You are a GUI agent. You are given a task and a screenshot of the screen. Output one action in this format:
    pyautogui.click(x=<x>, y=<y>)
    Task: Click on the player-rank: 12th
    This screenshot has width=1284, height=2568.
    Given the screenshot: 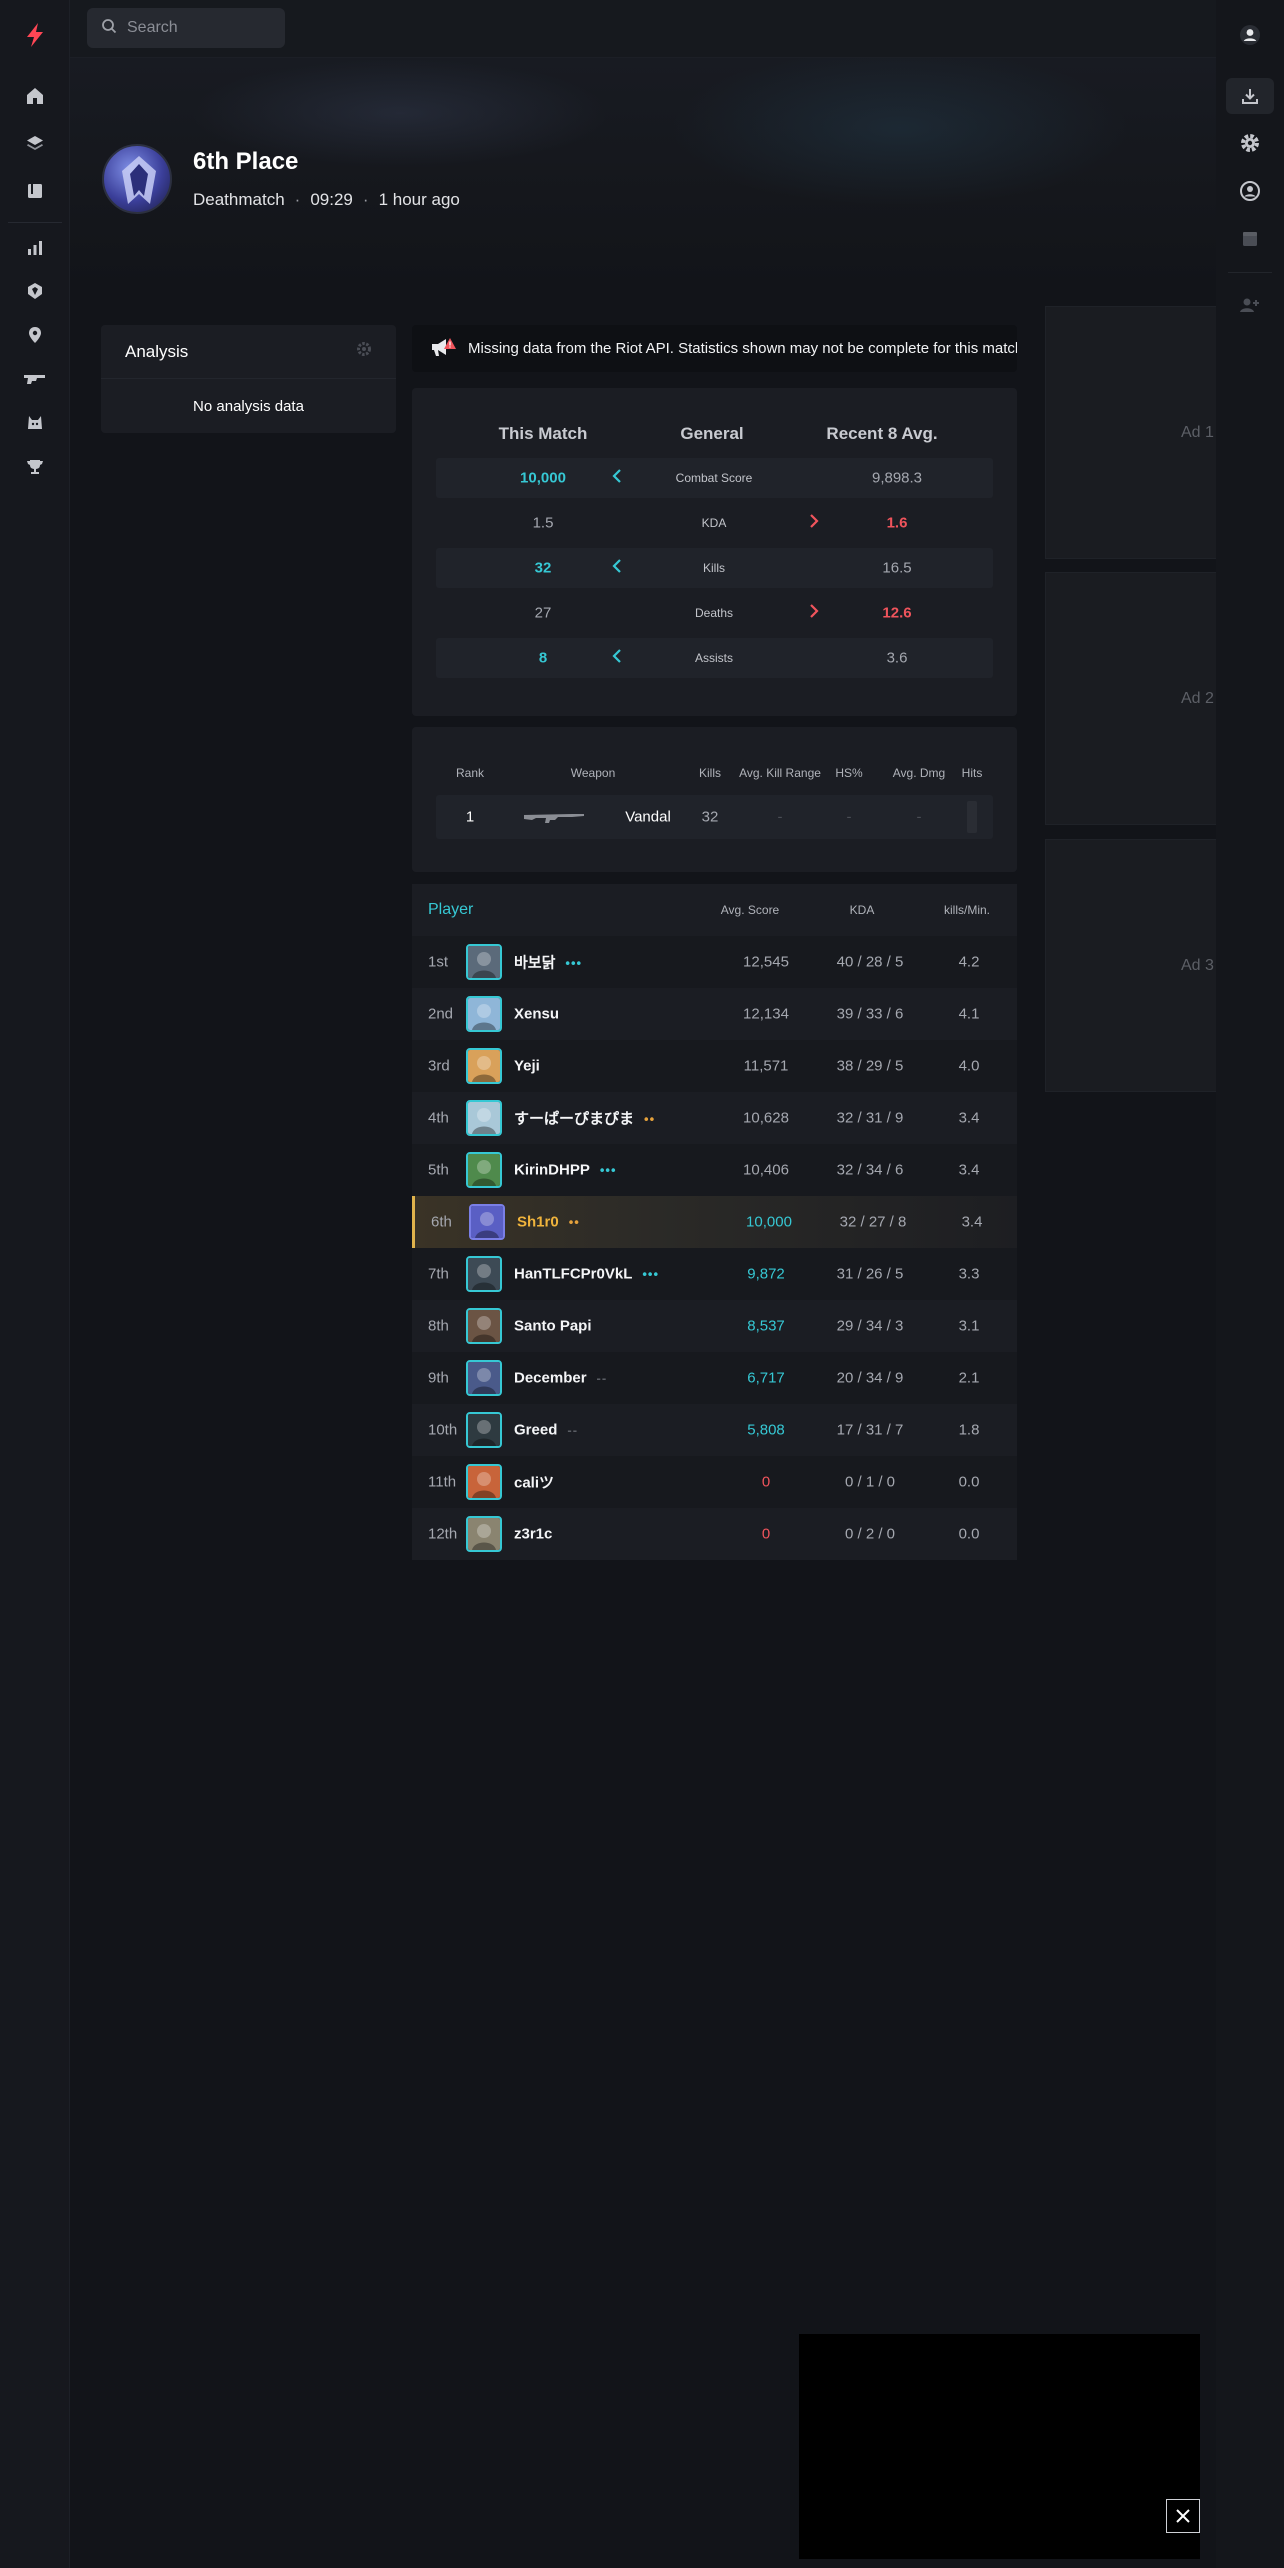 What is the action you would take?
    pyautogui.click(x=443, y=1534)
    